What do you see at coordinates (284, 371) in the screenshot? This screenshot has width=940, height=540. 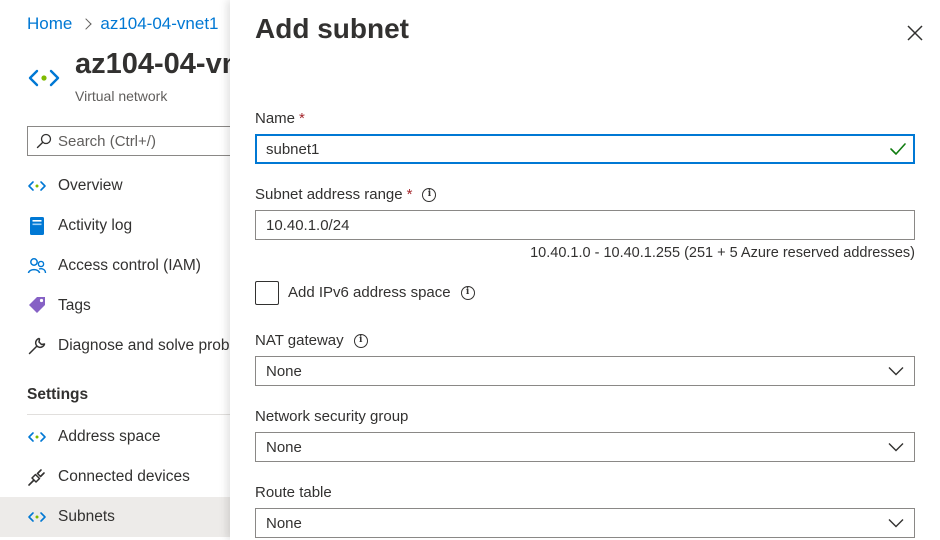 I see `nat-gateway-value: None` at bounding box center [284, 371].